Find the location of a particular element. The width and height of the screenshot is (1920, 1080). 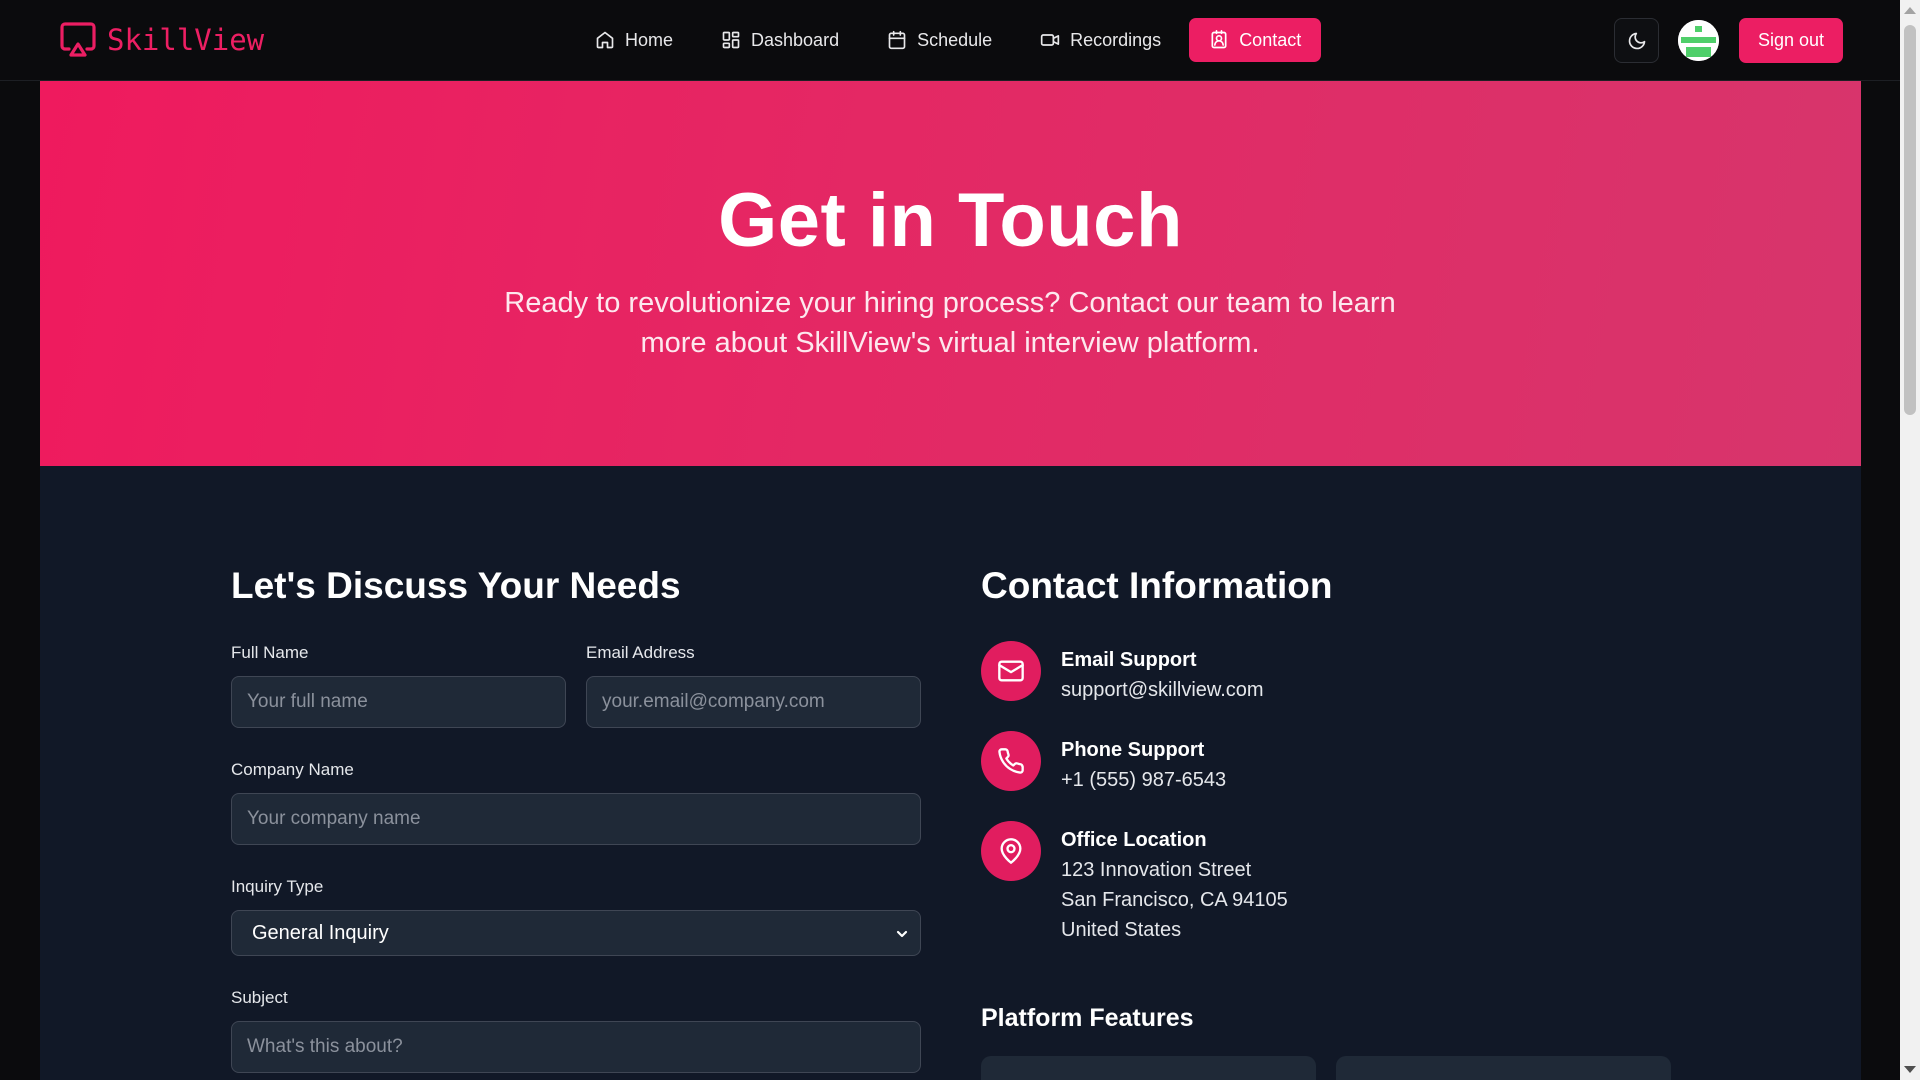

email-support-item: Email Support support@skillview.com is located at coordinates (1281, 676).